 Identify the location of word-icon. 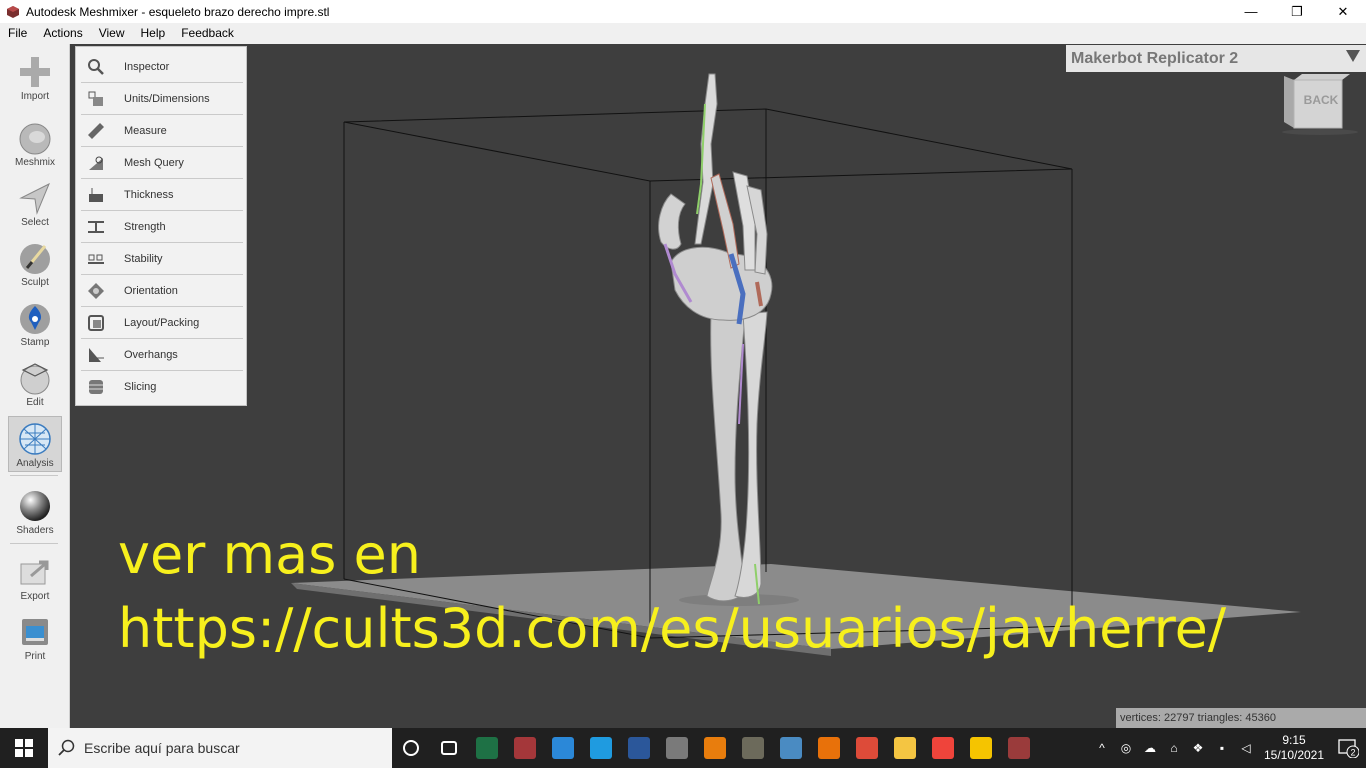
(639, 748).